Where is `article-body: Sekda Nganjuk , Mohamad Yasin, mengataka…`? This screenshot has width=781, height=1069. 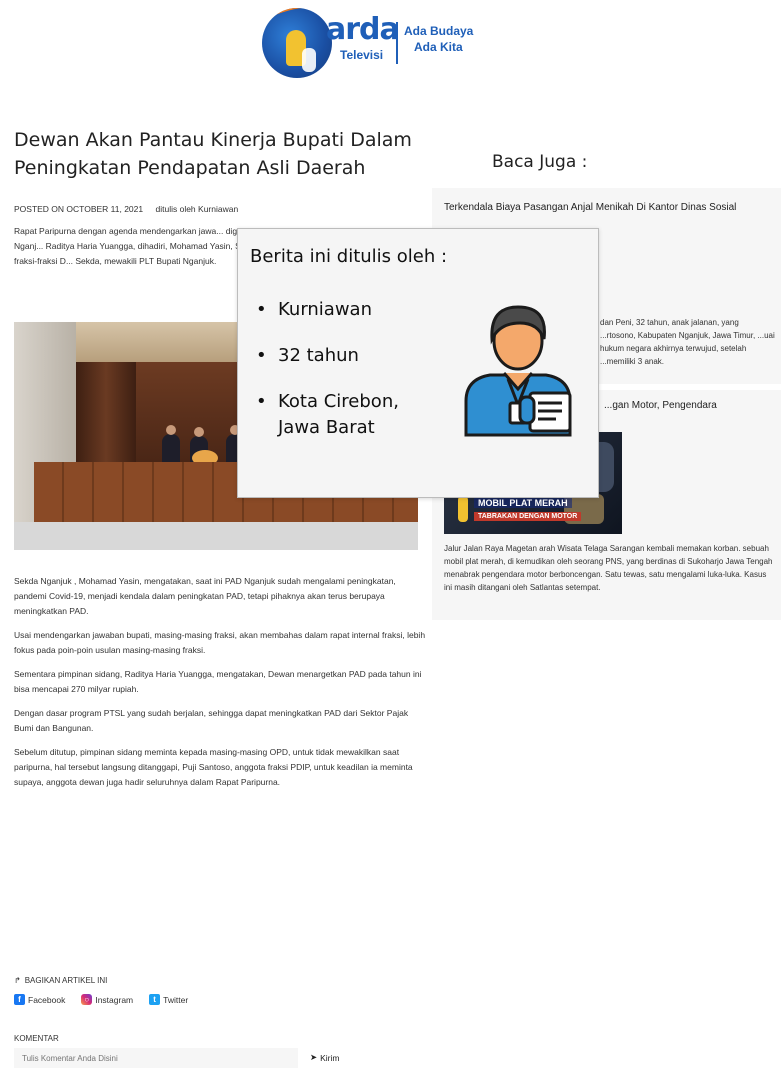 article-body: Sekda Nganjuk , Mohamad Yasin, mengataka… is located at coordinates (221, 686).